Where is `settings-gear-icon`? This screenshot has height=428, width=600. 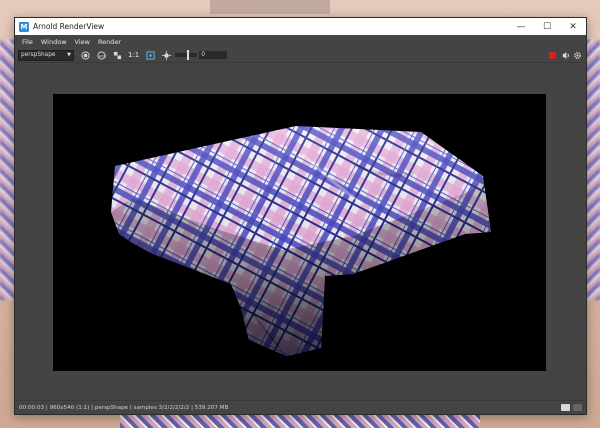 settings-gear-icon is located at coordinates (577, 55).